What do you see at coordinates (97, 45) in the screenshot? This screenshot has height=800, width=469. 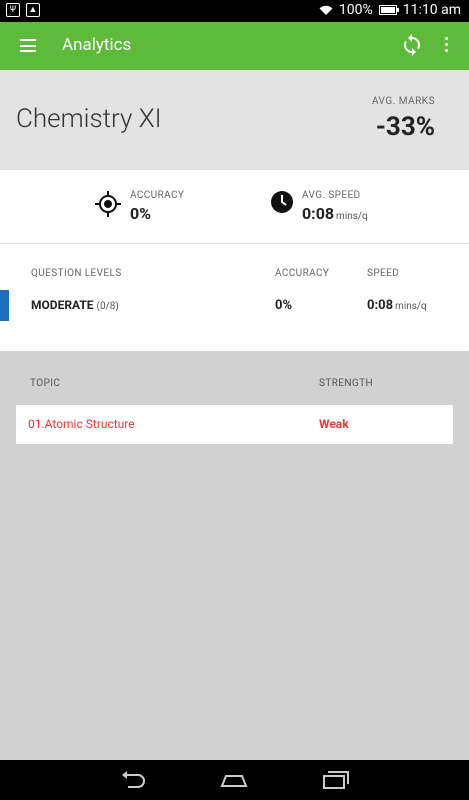 I see `app-title: Analytics` at bounding box center [97, 45].